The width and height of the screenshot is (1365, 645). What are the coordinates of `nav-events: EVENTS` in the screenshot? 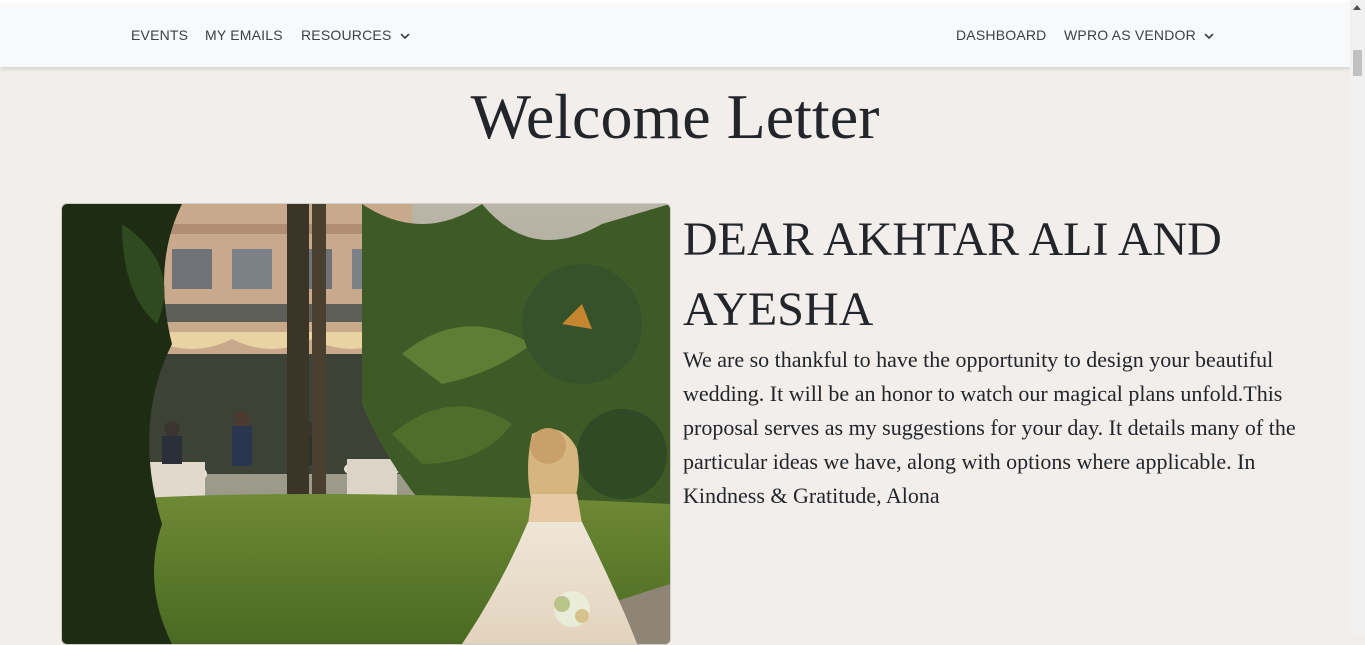 It's located at (159, 35).